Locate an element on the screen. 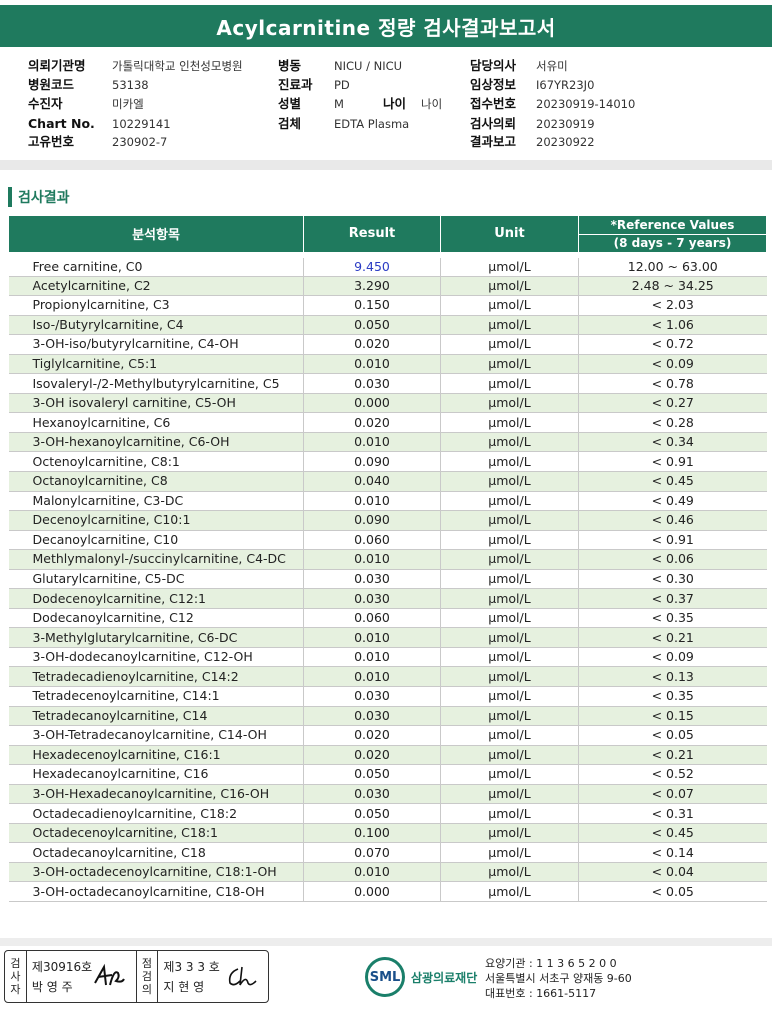 Image resolution: width=772 pixels, height=1013 pixels. analyte-name: 3-OH-iso/butyrylcarnitine, C4-OH is located at coordinates (156, 344).